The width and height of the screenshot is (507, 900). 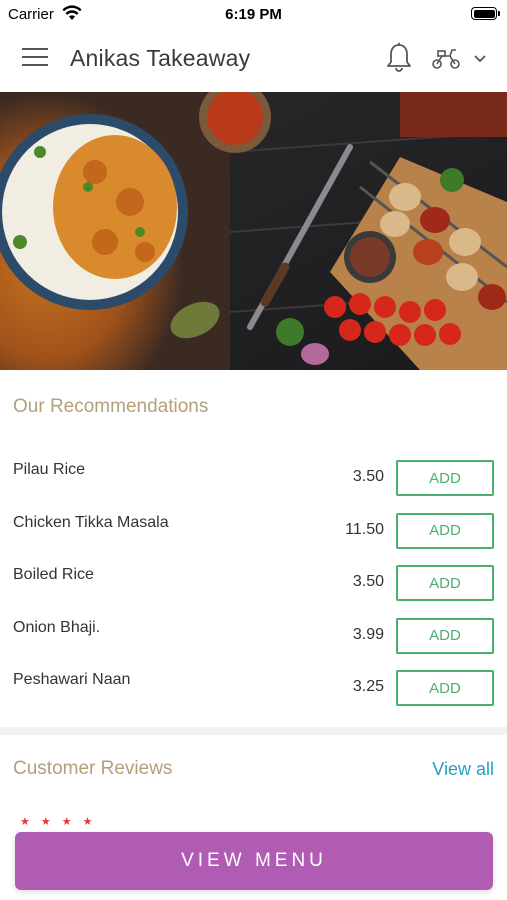 I want to click on chevron-down-icon, so click(x=480, y=59).